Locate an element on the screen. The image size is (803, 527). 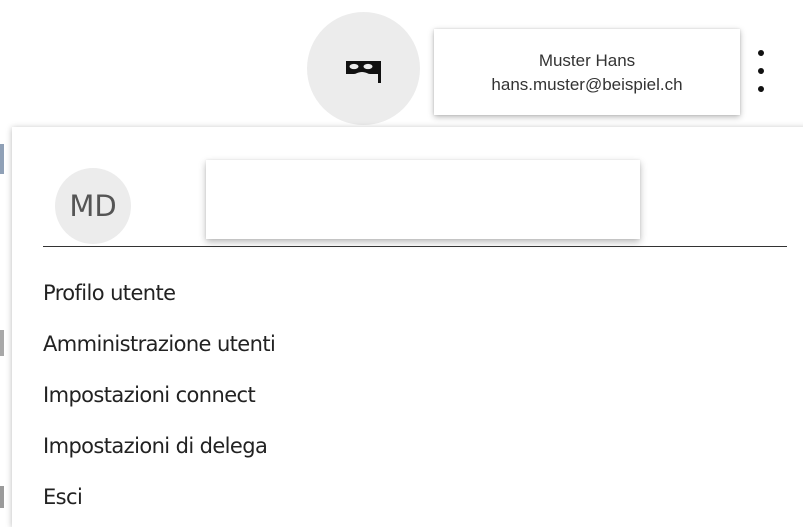
account-name-field is located at coordinates (423, 199).